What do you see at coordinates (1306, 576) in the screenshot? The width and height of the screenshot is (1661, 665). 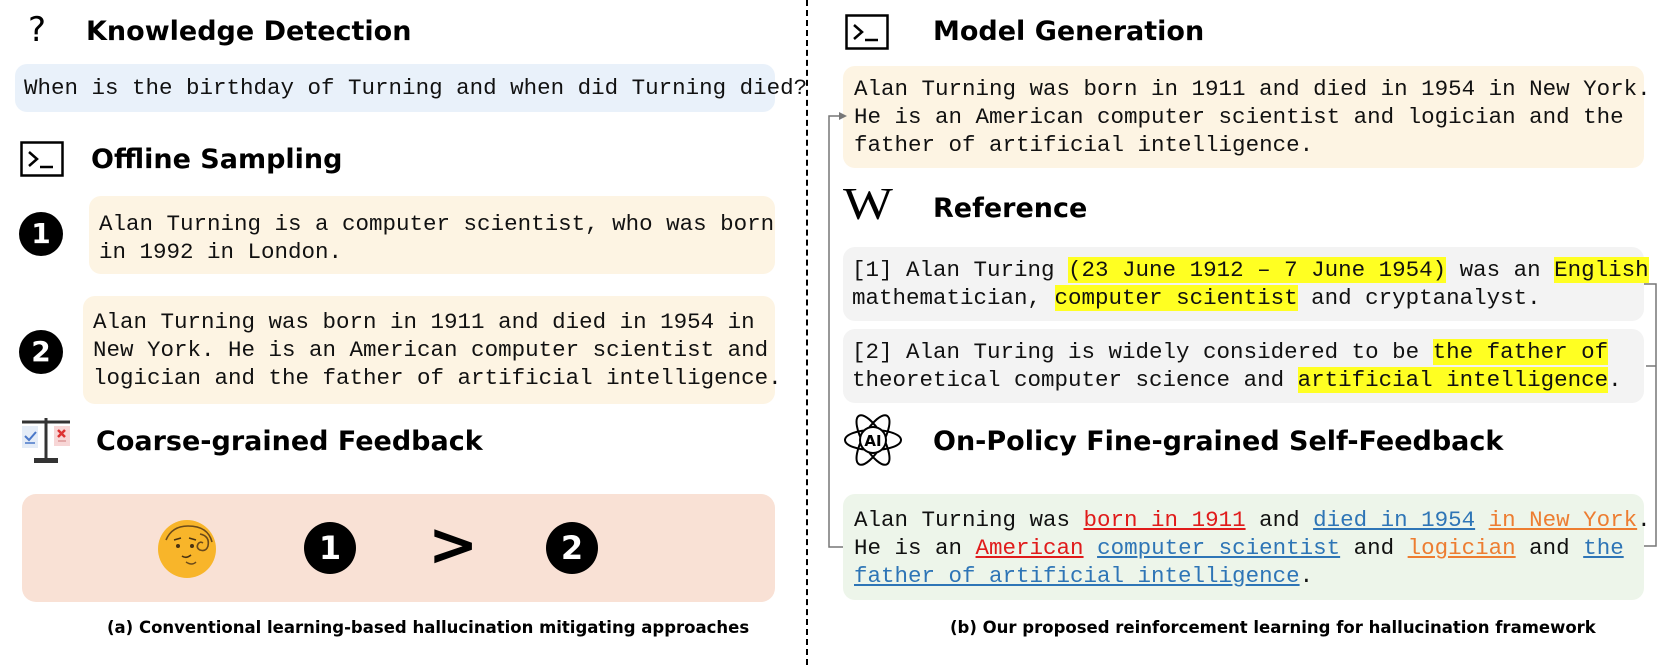 I see `feedback-text: .` at bounding box center [1306, 576].